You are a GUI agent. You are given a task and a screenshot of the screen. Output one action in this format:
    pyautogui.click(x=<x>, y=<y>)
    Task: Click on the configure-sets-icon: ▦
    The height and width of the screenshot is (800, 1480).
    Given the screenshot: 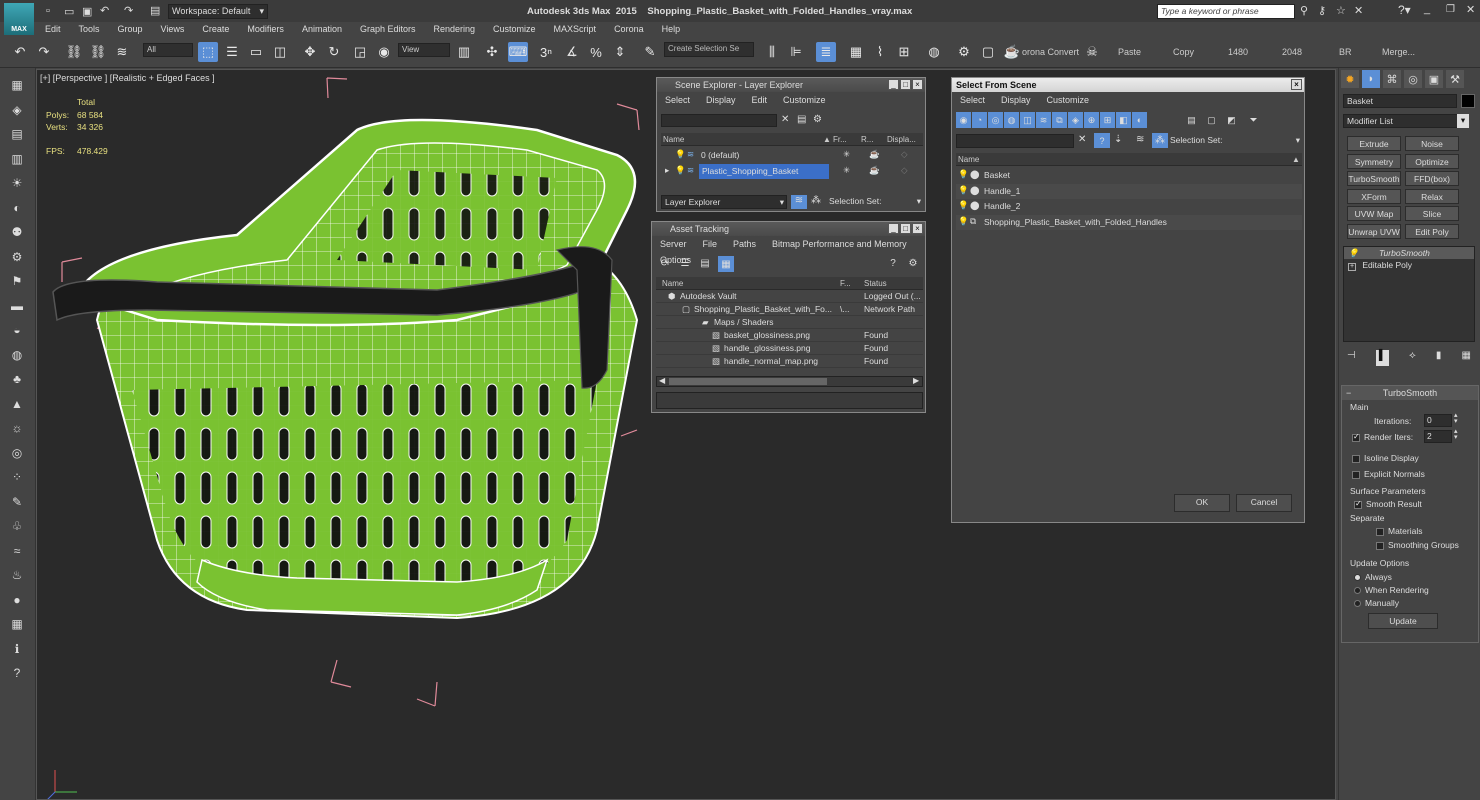 What is the action you would take?
    pyautogui.click(x=1466, y=358)
    